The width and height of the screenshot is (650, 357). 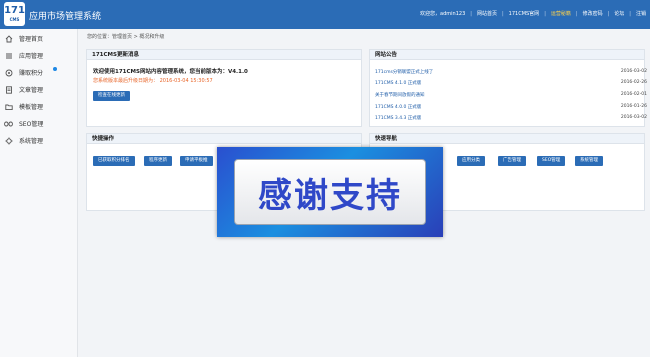 I want to click on announcement-link: 171cms分销联盟正式上线了, so click(x=404, y=72).